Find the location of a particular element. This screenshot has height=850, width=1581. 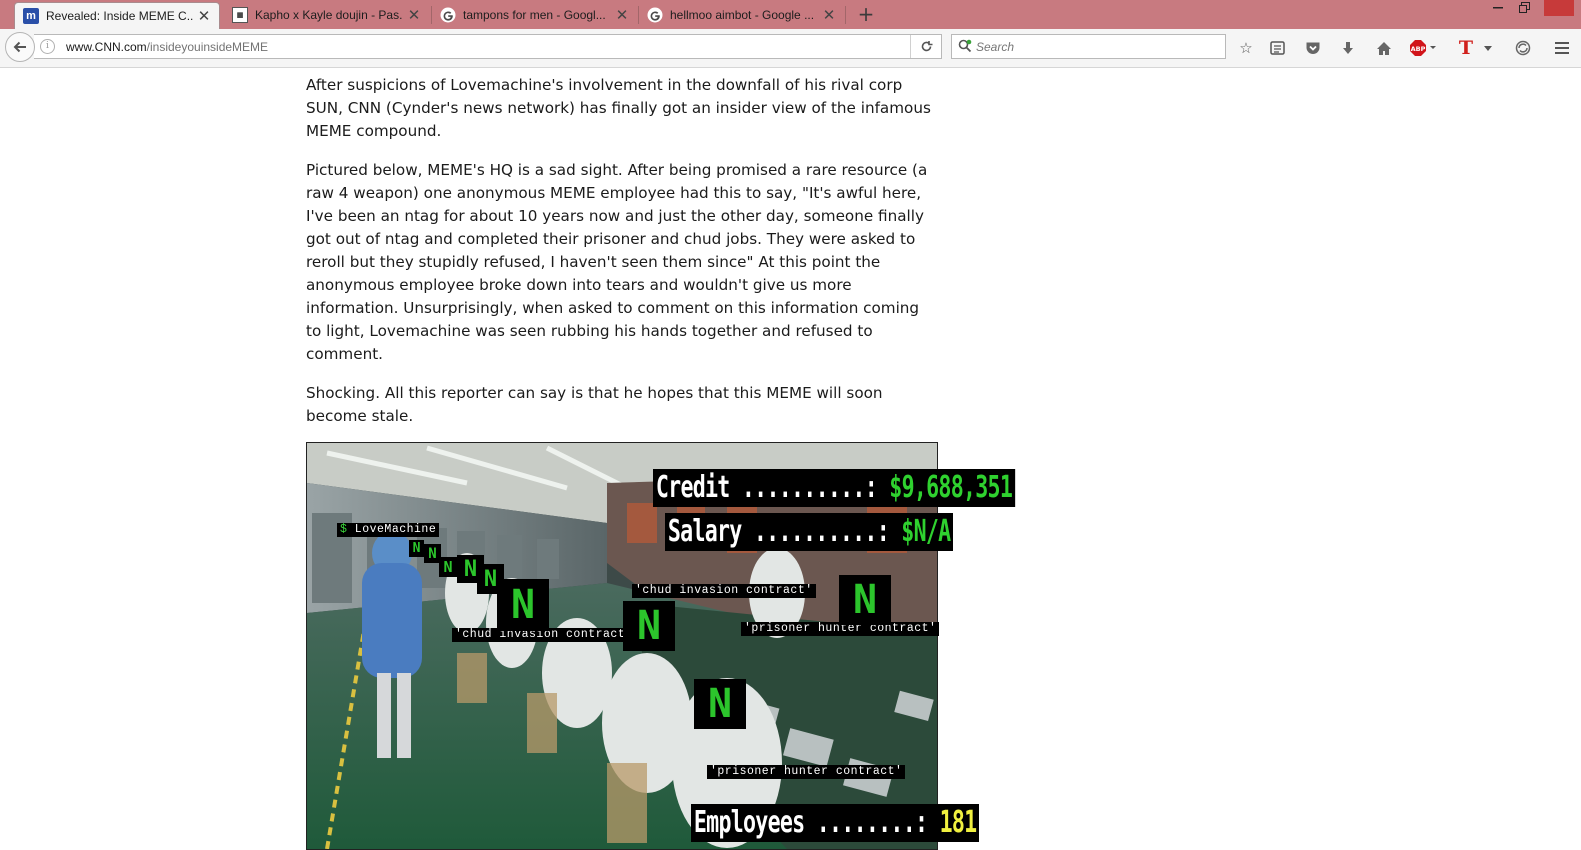

tab-divider is located at coordinates (845, 15).